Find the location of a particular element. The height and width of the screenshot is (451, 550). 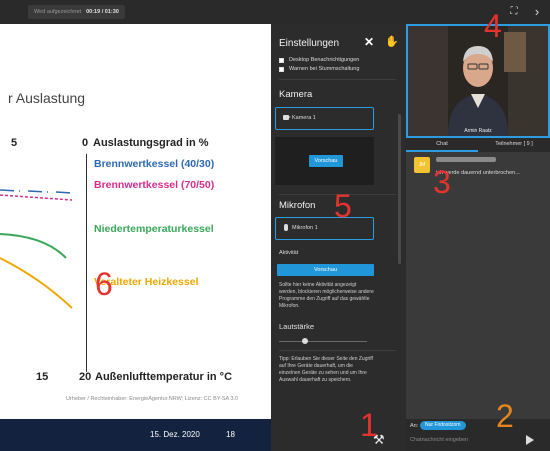

slide-footer: 15. Dez. 2020 18 is located at coordinates (135, 435).